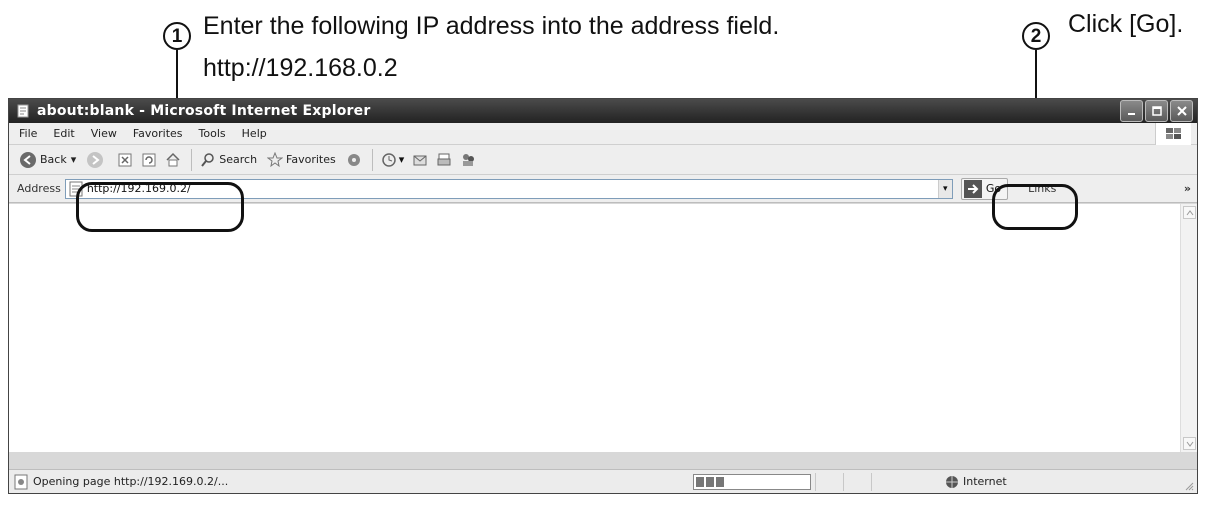 This screenshot has width=1212, height=506. What do you see at coordinates (158, 133) in the screenshot?
I see `menu-favorites: Favorites` at bounding box center [158, 133].